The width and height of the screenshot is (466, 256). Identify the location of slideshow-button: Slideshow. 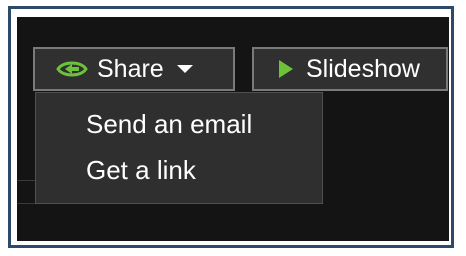
(350, 69).